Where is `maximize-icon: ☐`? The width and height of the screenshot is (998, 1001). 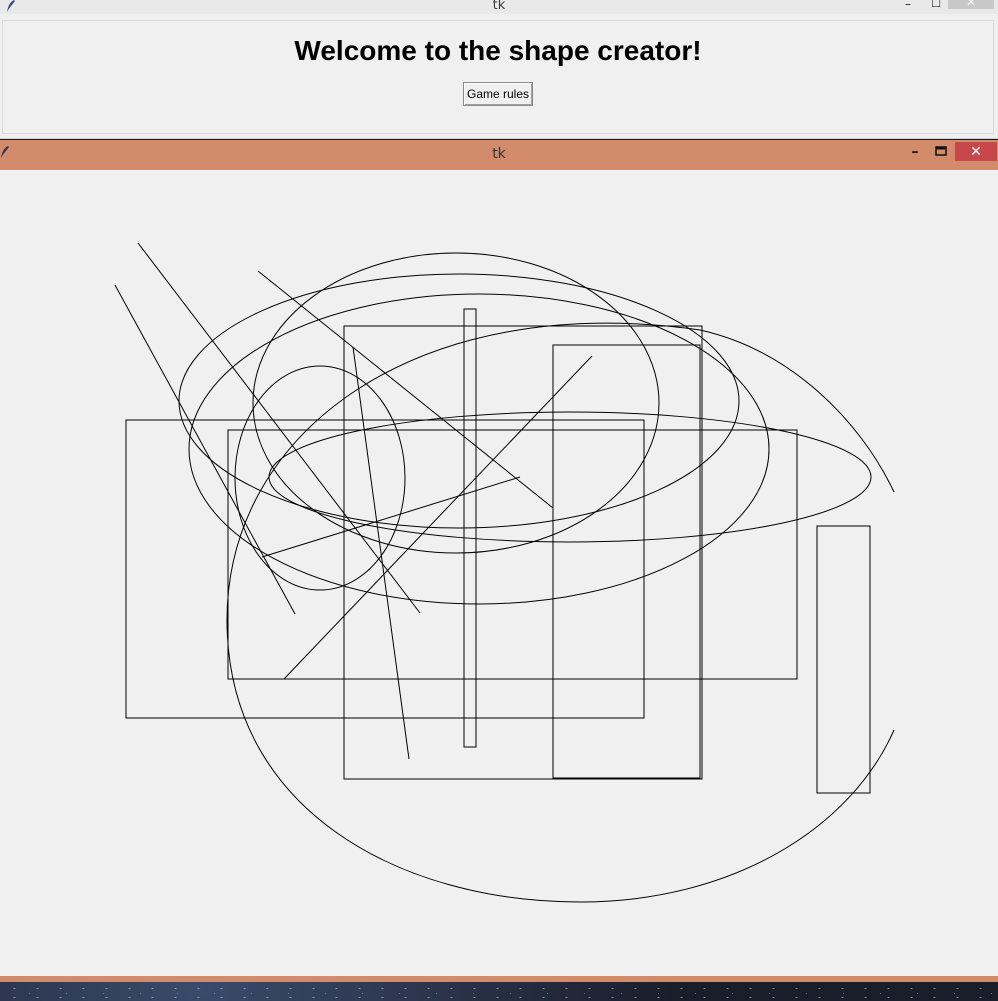 maximize-icon: ☐ is located at coordinates (936, 5).